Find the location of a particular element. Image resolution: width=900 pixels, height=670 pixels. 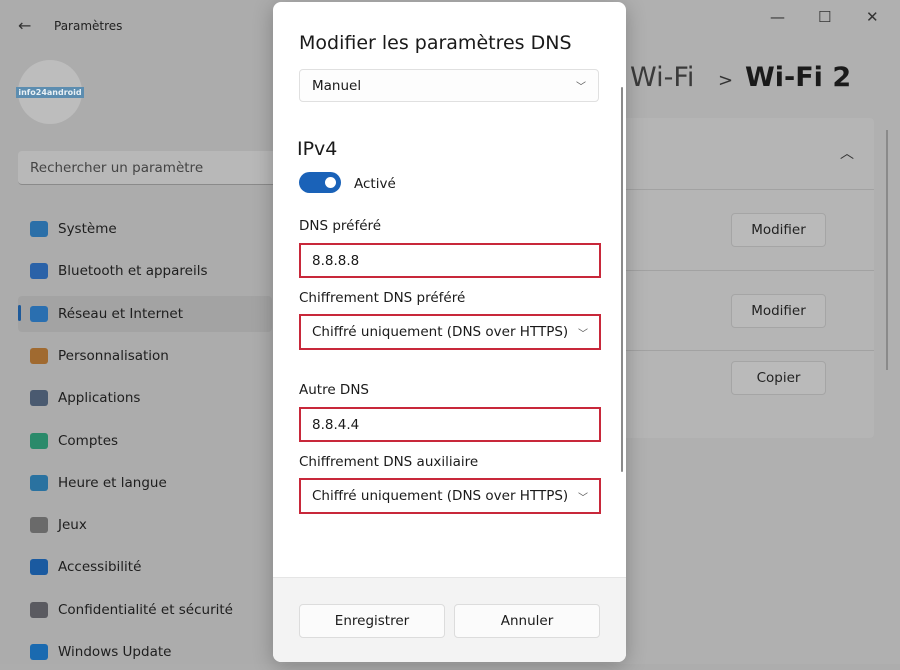

back-arrow-icon: ← is located at coordinates (24, 25).